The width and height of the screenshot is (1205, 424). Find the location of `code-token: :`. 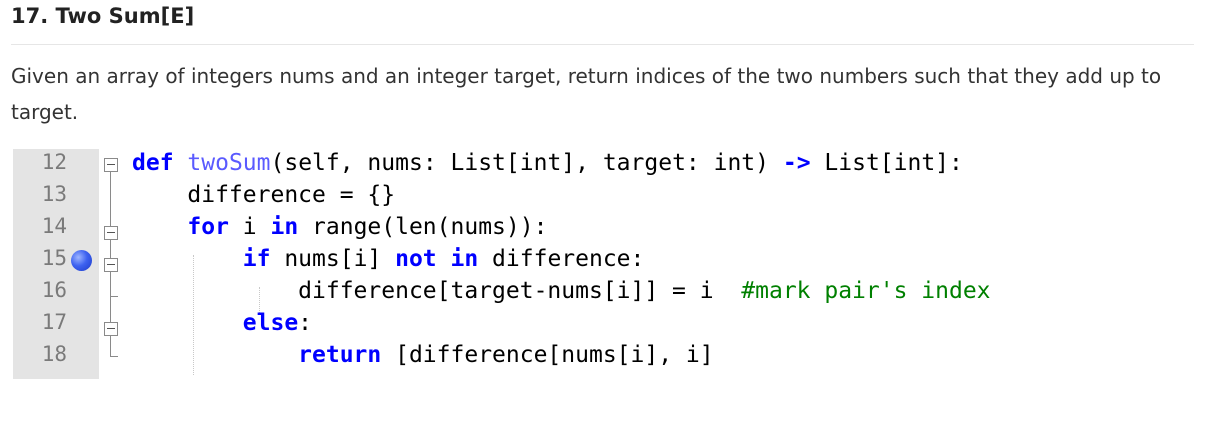

code-token: : is located at coordinates (305, 323).